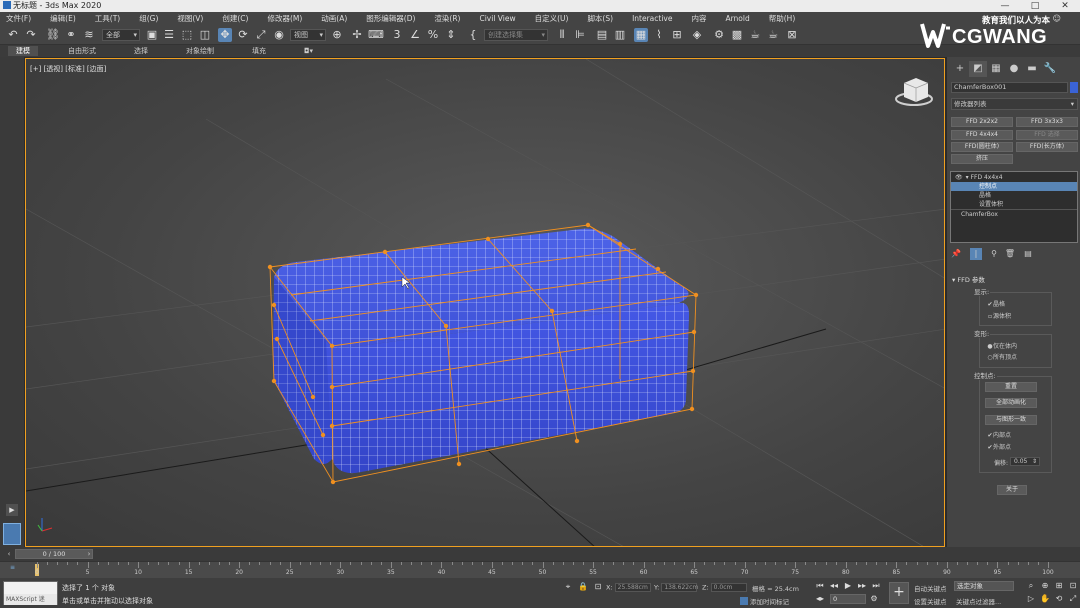 This screenshot has width=1080, height=608. I want to click on stack-subitem-set-volume: 设置体积, so click(1014, 204).